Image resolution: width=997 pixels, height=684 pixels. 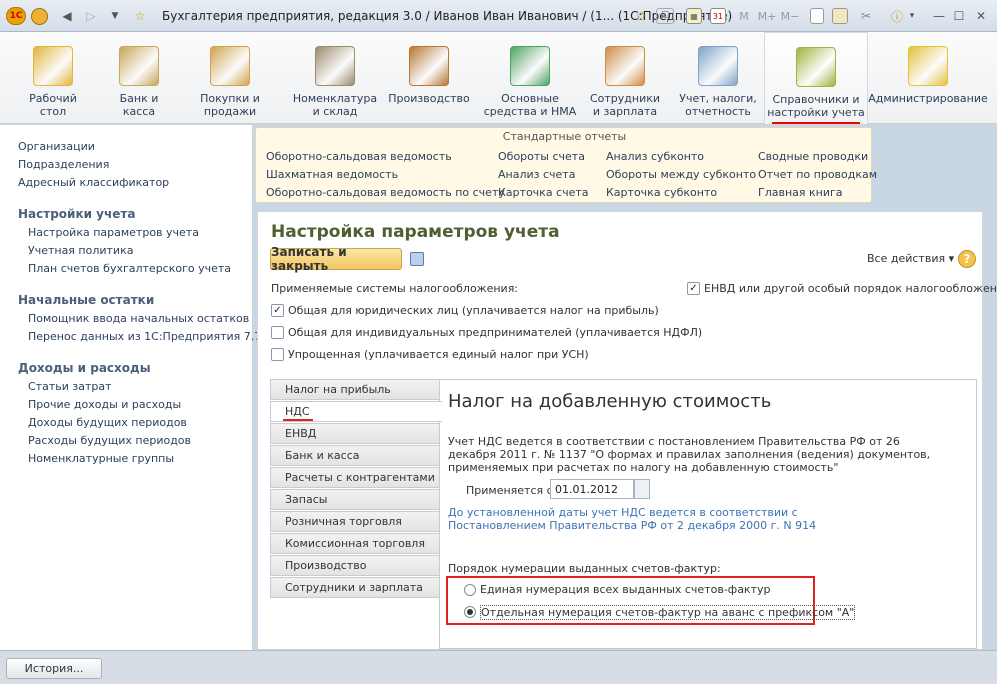 I want to click on separate-numbering-radio, so click(x=470, y=612).